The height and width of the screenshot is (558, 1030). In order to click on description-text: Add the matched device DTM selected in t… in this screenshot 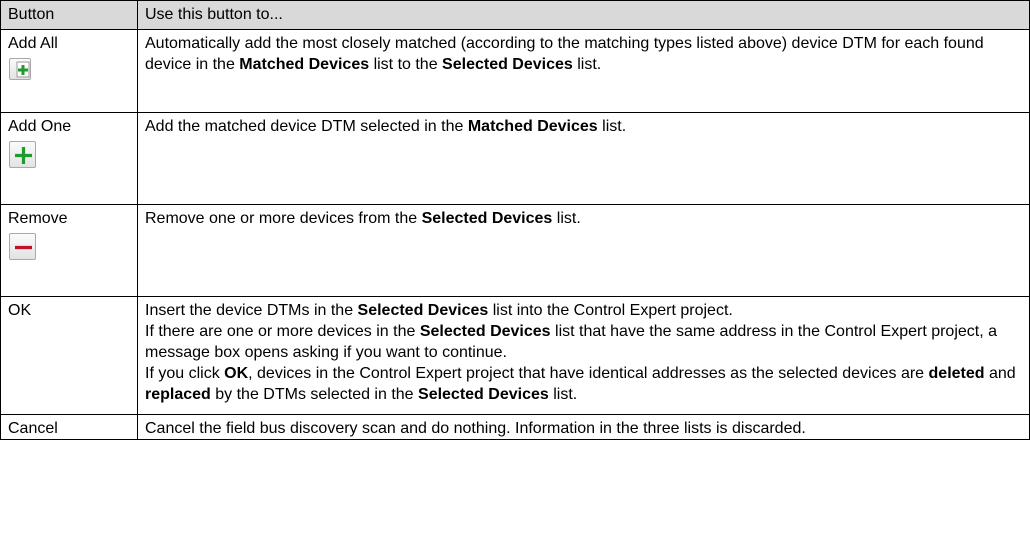, I will do `click(306, 126)`.